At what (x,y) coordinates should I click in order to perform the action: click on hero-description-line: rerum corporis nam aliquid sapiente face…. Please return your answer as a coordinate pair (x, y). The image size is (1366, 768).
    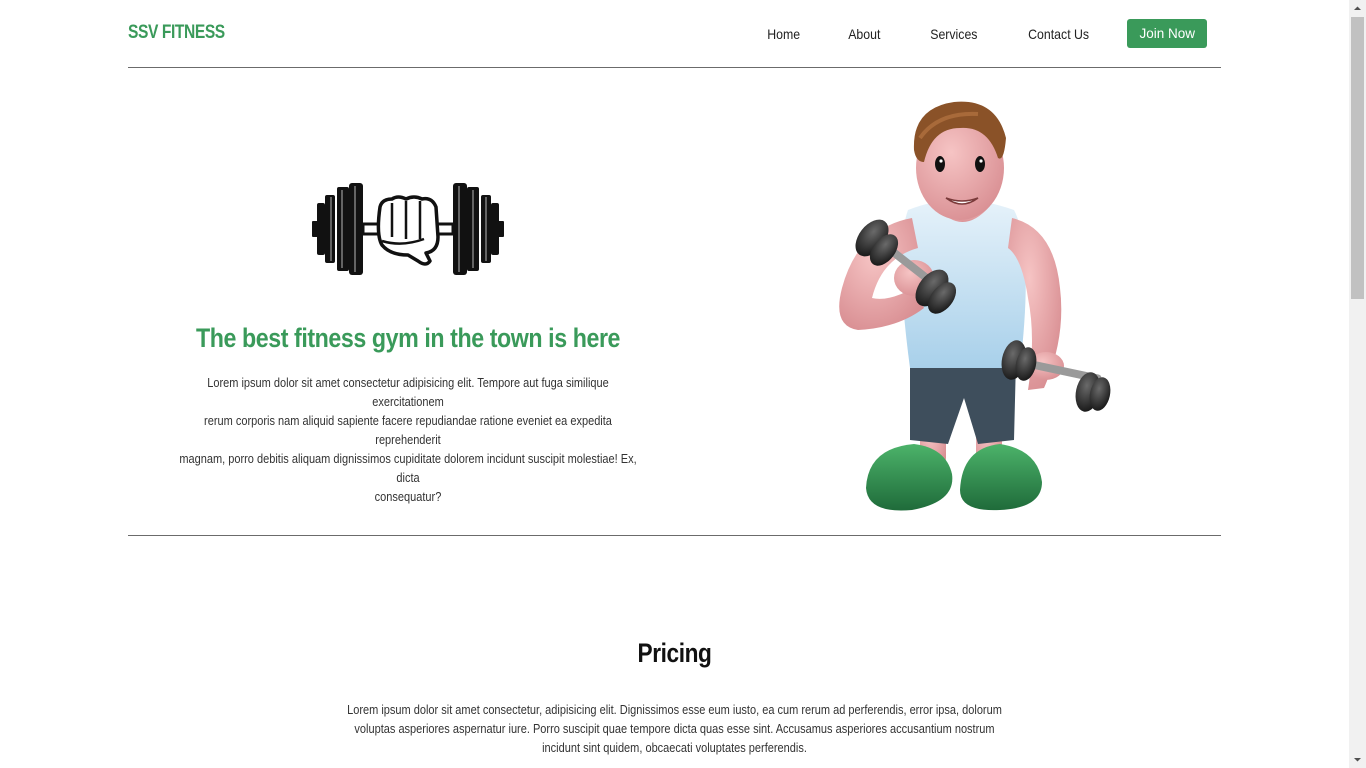
    Looking at the image, I should click on (408, 430).